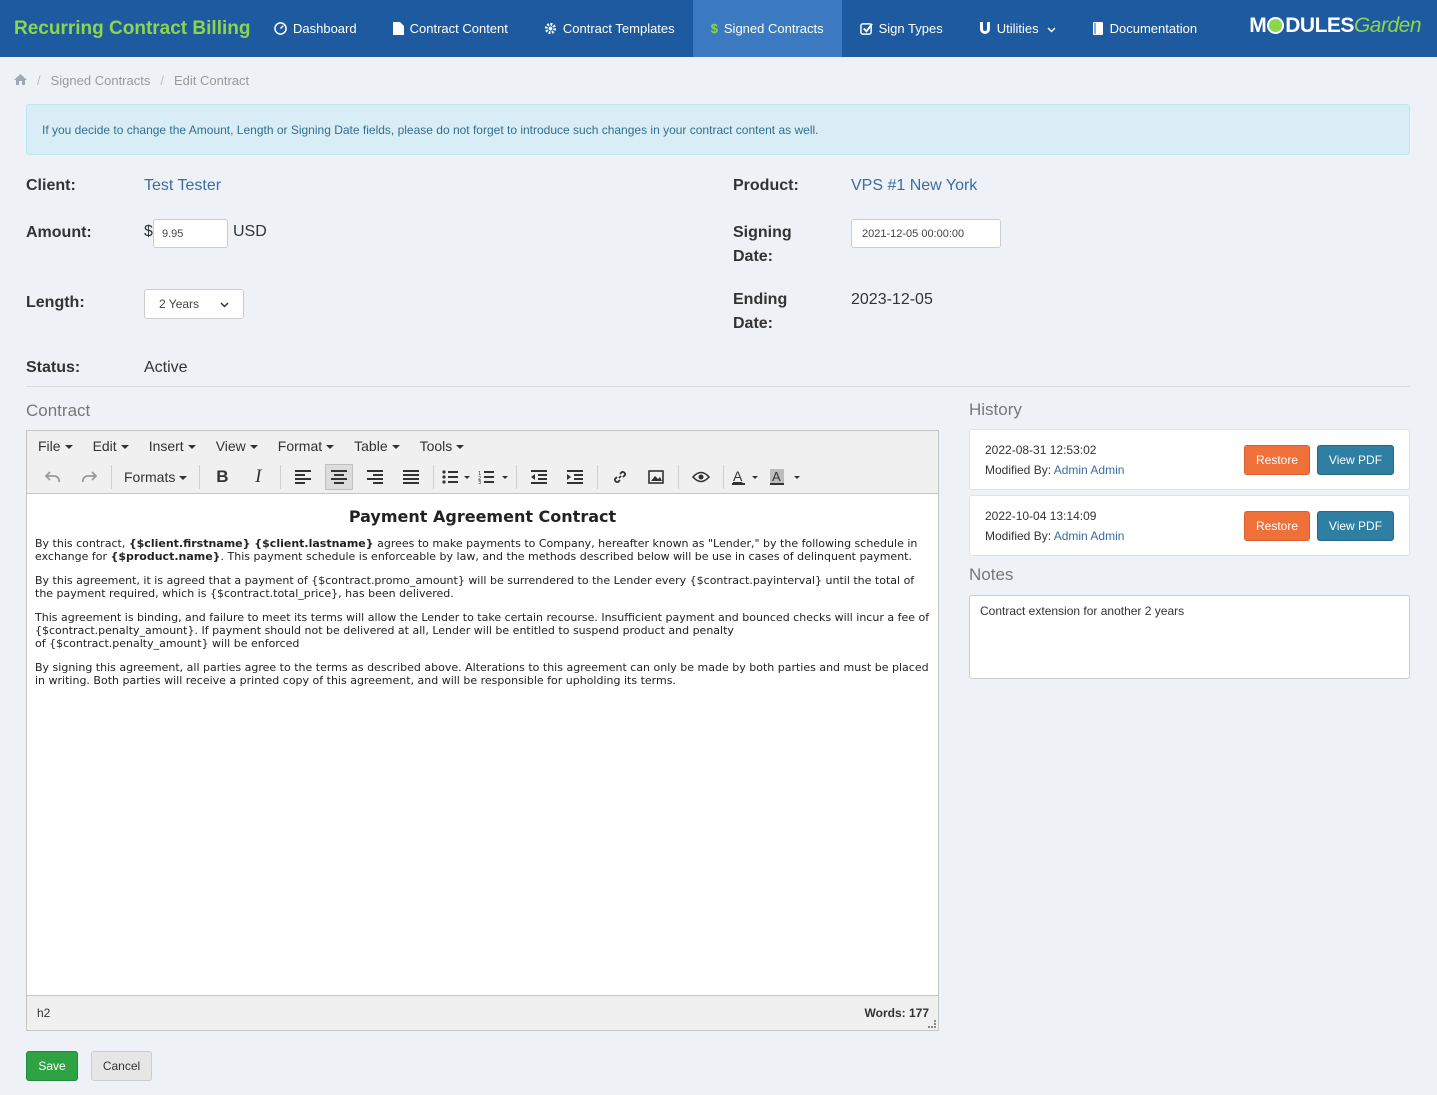 This screenshot has height=1095, width=1437. Describe the element at coordinates (155, 477) in the screenshot. I see `formats-dropdown: Formats` at that location.